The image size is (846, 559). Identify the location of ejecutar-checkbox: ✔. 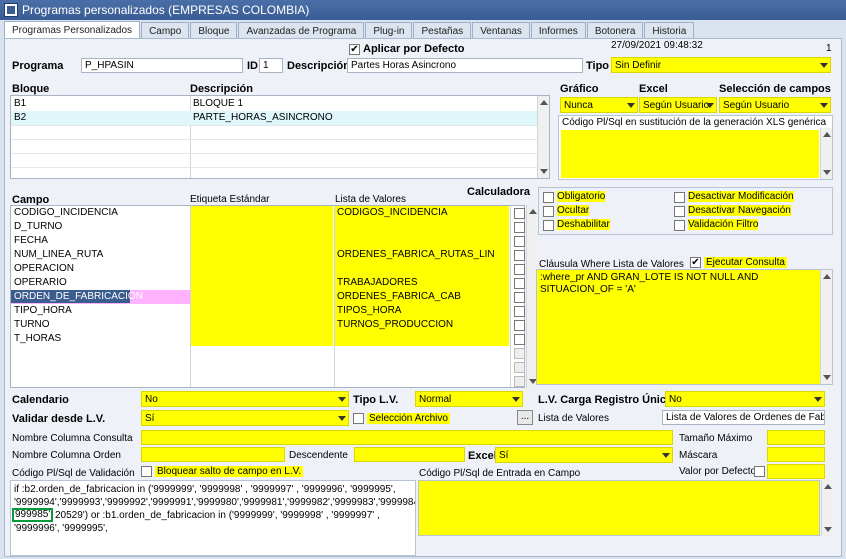
(695, 262).